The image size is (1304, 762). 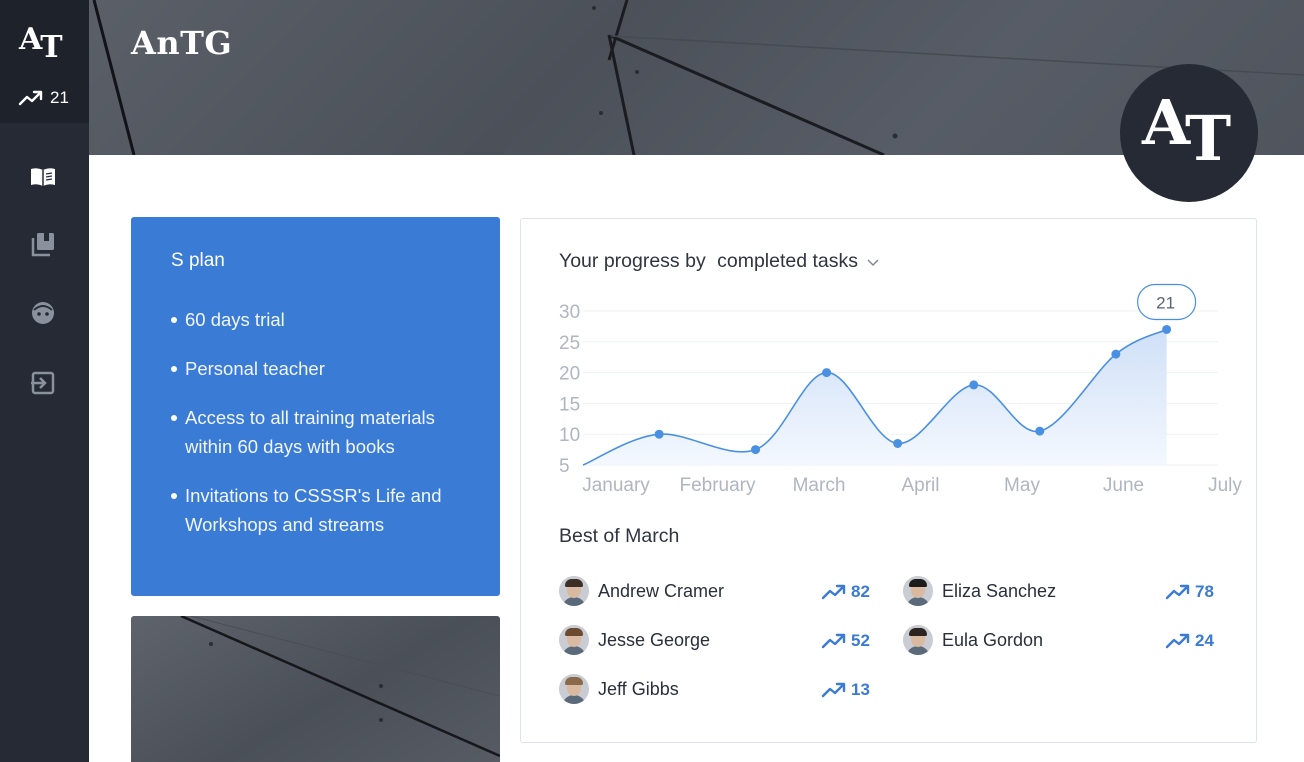 I want to click on app-logo: AT, so click(x=41, y=43).